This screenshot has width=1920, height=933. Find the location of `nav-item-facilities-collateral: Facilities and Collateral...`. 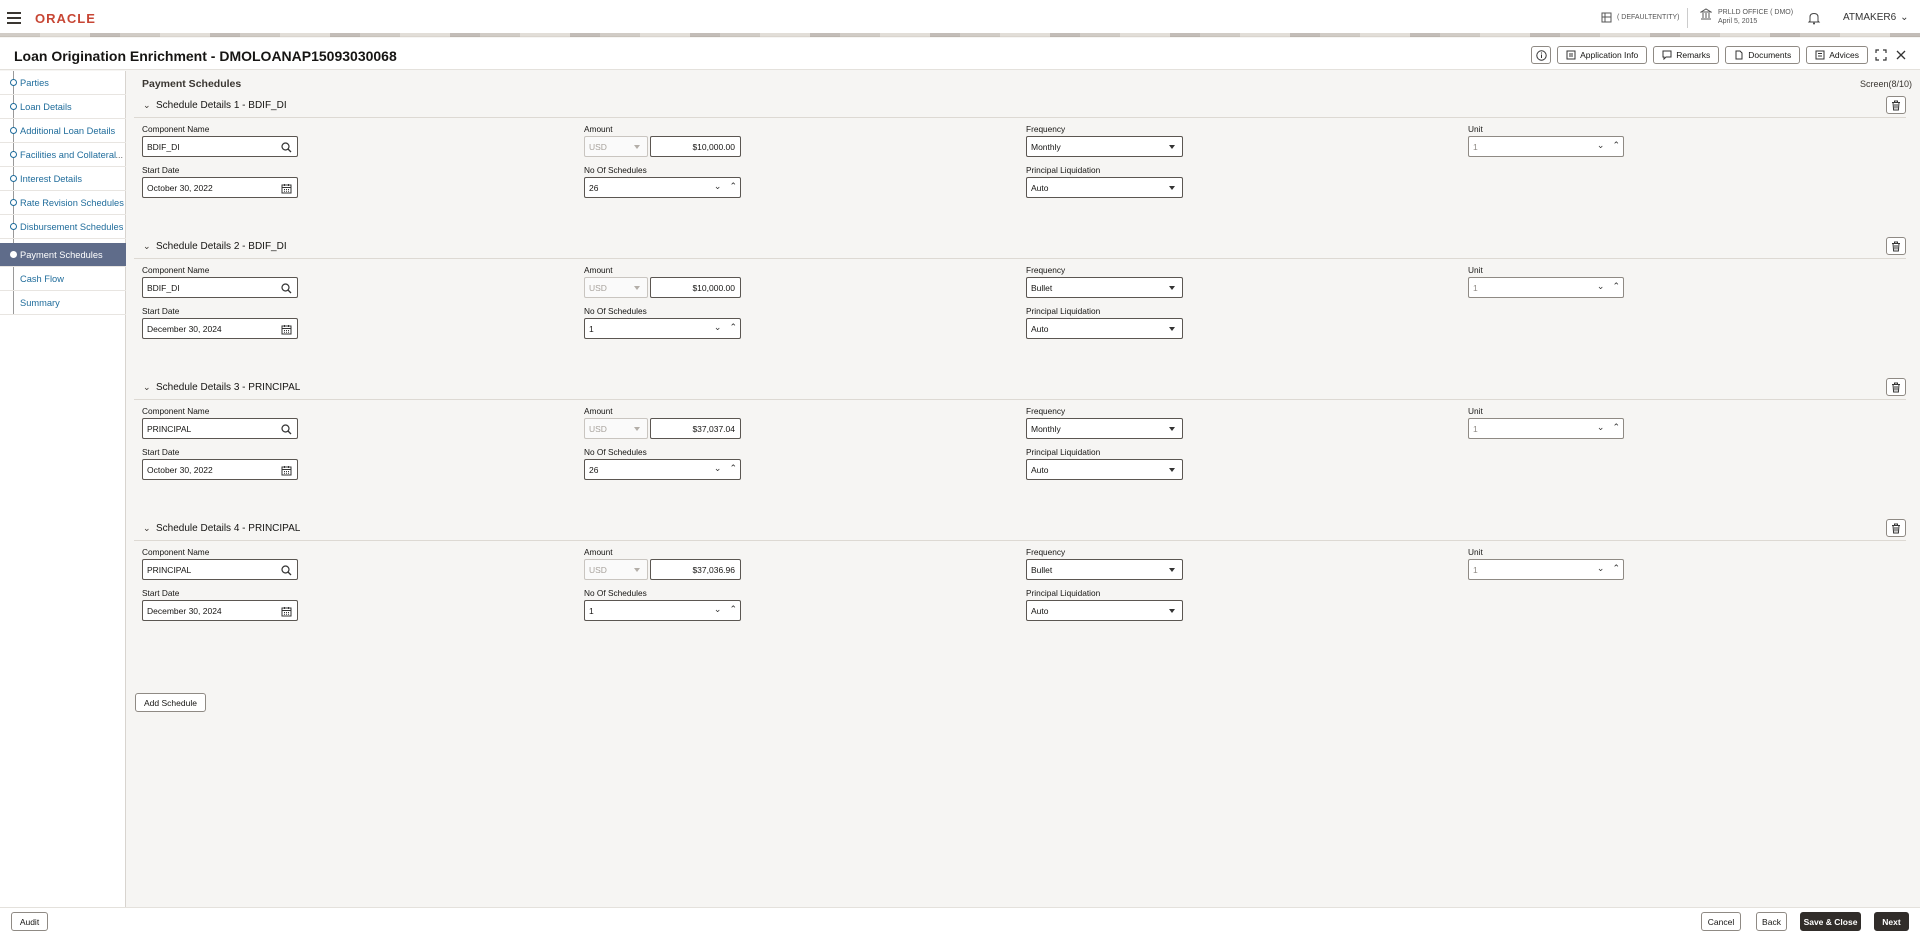

nav-item-facilities-collateral: Facilities and Collateral... is located at coordinates (63, 155).